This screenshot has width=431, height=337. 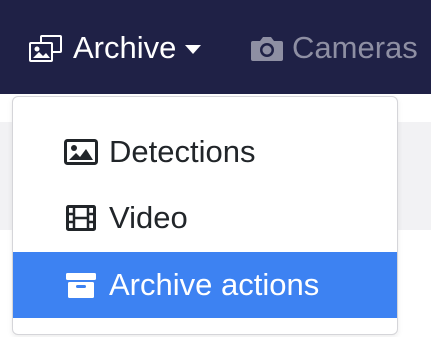 I want to click on nav-archive-dropdown-toggle: Archive, so click(x=114, y=48).